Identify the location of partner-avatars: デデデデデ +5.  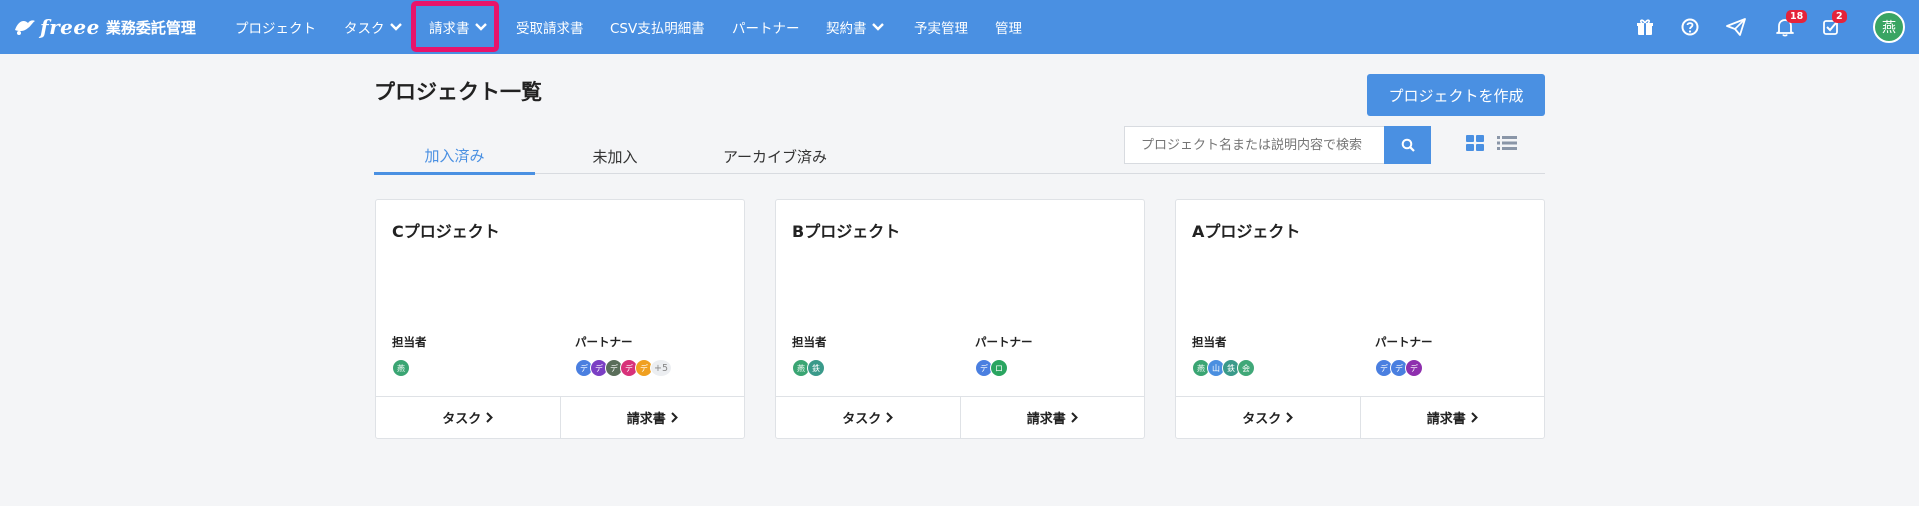
(623, 368).